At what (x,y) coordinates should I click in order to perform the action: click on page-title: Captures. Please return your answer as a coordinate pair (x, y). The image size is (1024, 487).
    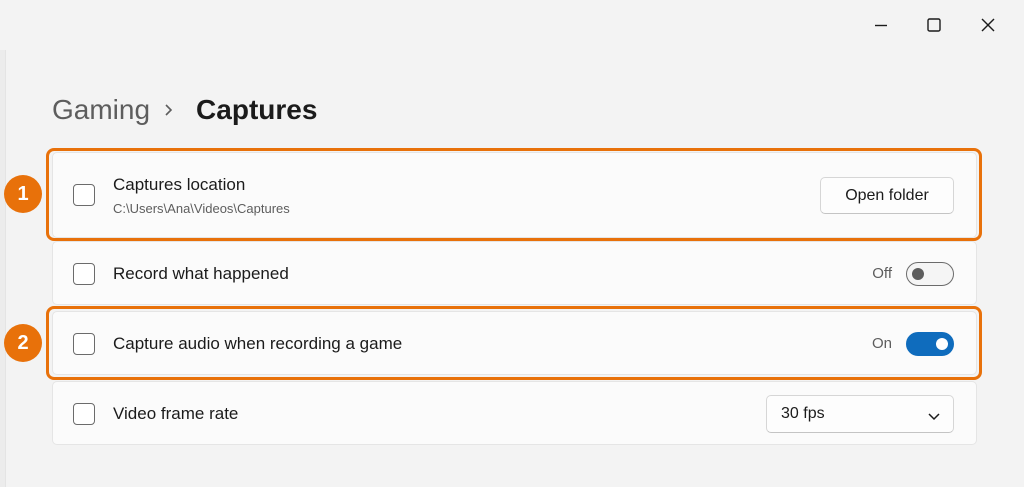
    Looking at the image, I should click on (257, 109).